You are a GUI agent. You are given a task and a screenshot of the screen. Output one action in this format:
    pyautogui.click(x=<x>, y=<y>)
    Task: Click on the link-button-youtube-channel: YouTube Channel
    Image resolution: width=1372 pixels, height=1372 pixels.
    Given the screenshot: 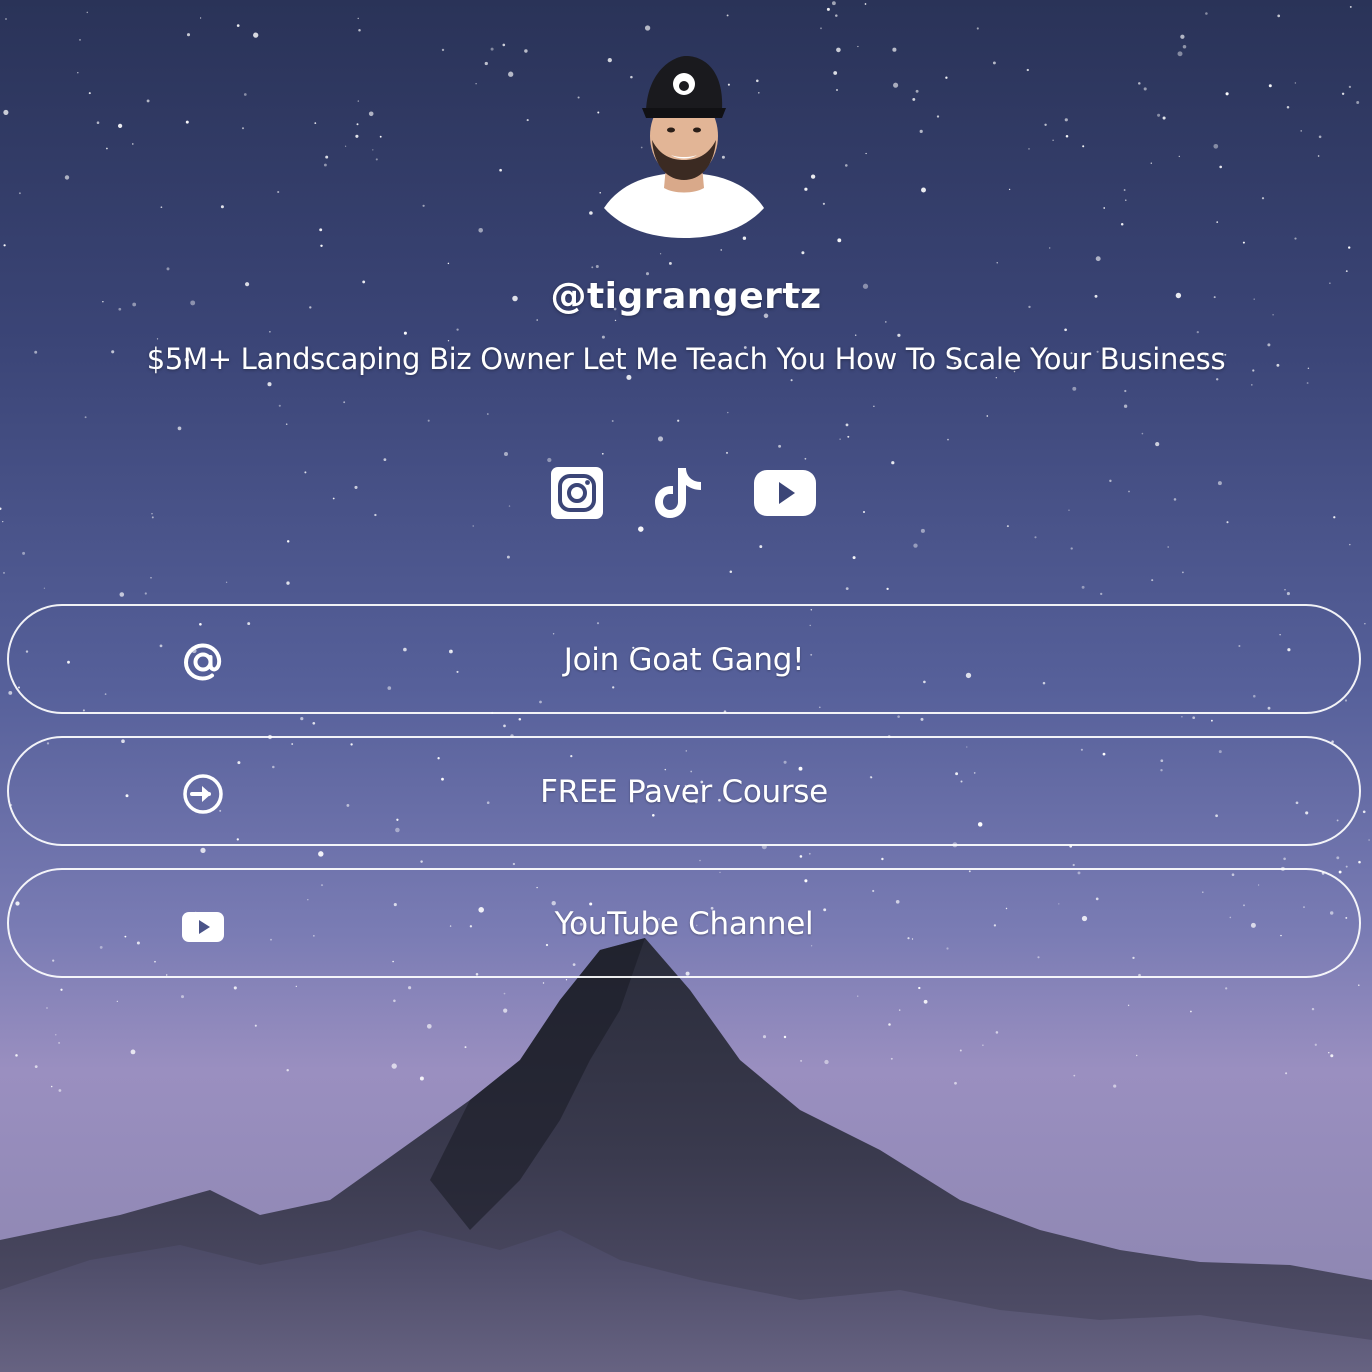 What is the action you would take?
    pyautogui.click(x=684, y=923)
    